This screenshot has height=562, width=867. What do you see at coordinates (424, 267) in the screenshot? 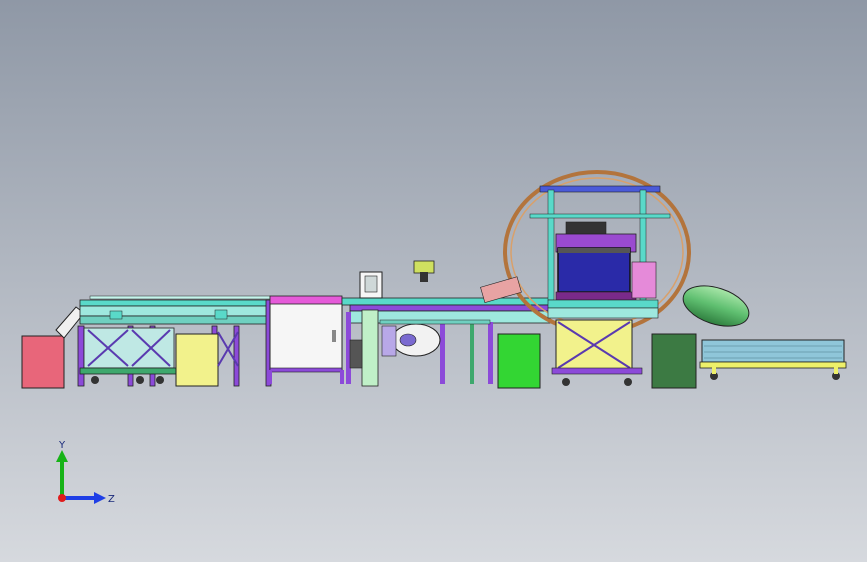
I see `overhead-sensor-body` at bounding box center [424, 267].